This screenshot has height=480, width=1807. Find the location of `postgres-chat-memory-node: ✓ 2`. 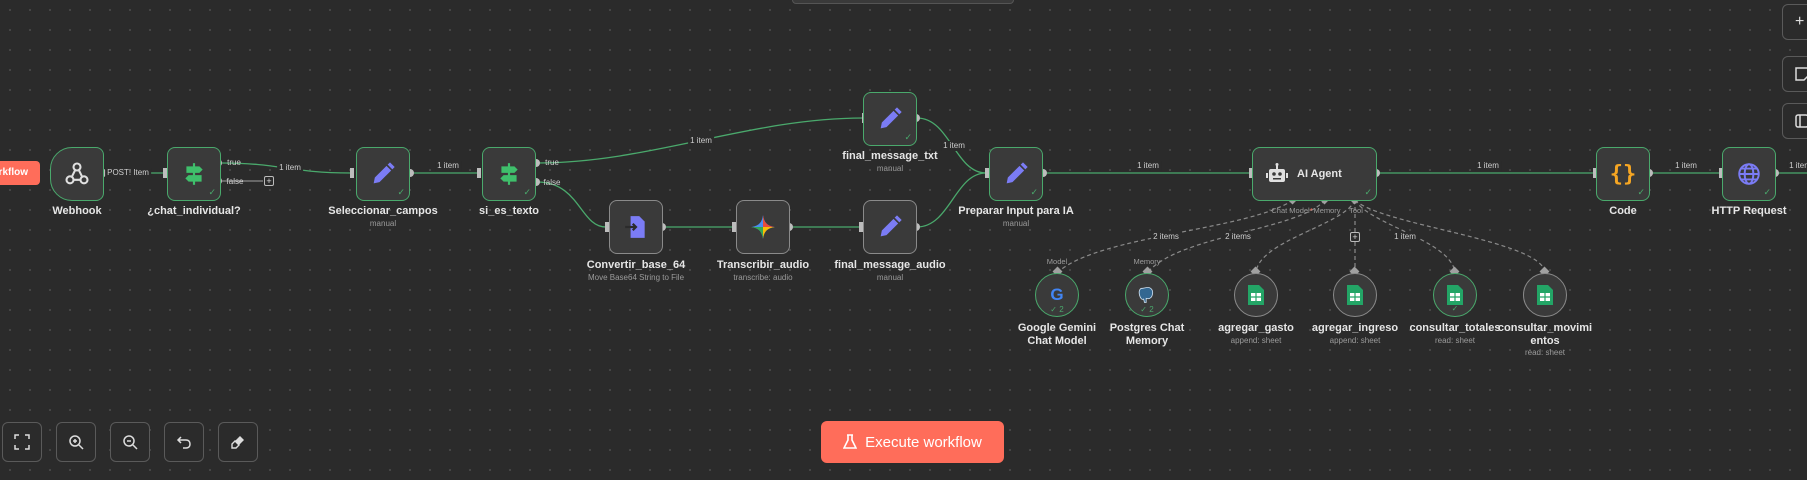

postgres-chat-memory-node: ✓ 2 is located at coordinates (1147, 295).